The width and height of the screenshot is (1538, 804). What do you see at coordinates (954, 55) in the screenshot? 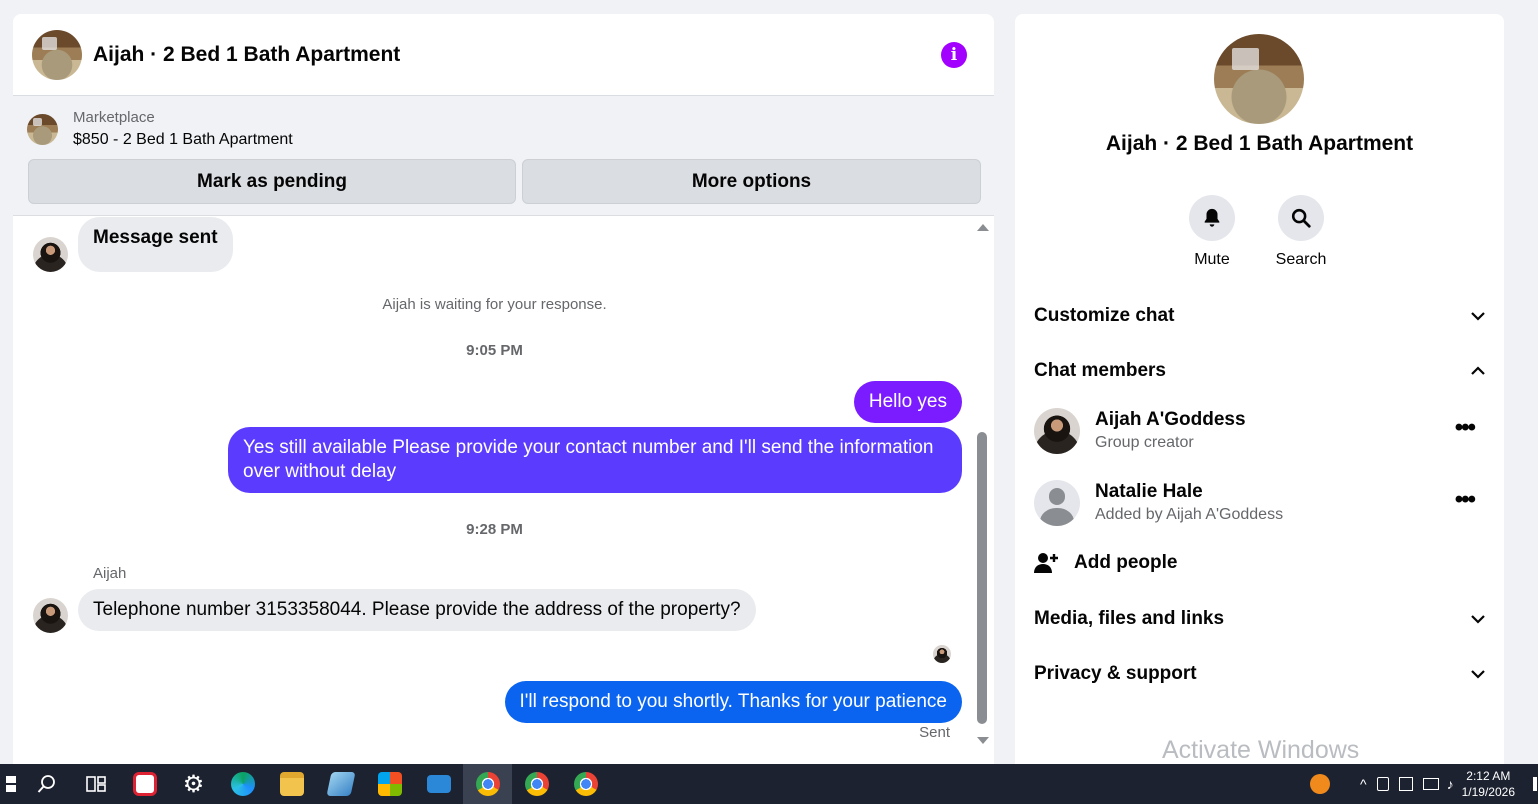
I see `info-icon: i` at bounding box center [954, 55].